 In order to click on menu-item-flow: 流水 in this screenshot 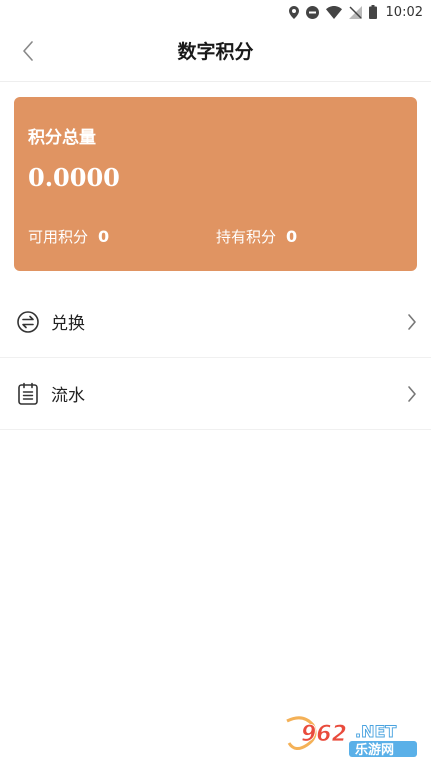, I will do `click(215, 394)`.